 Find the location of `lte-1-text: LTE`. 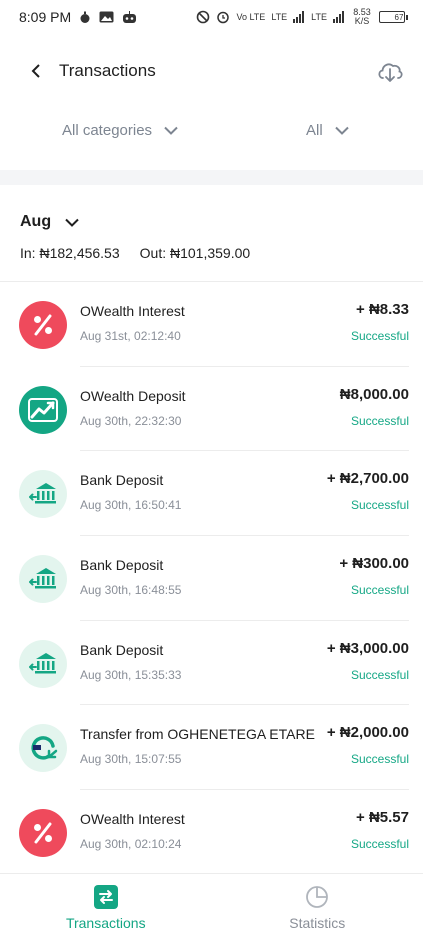

lte-1-text: LTE is located at coordinates (279, 17).